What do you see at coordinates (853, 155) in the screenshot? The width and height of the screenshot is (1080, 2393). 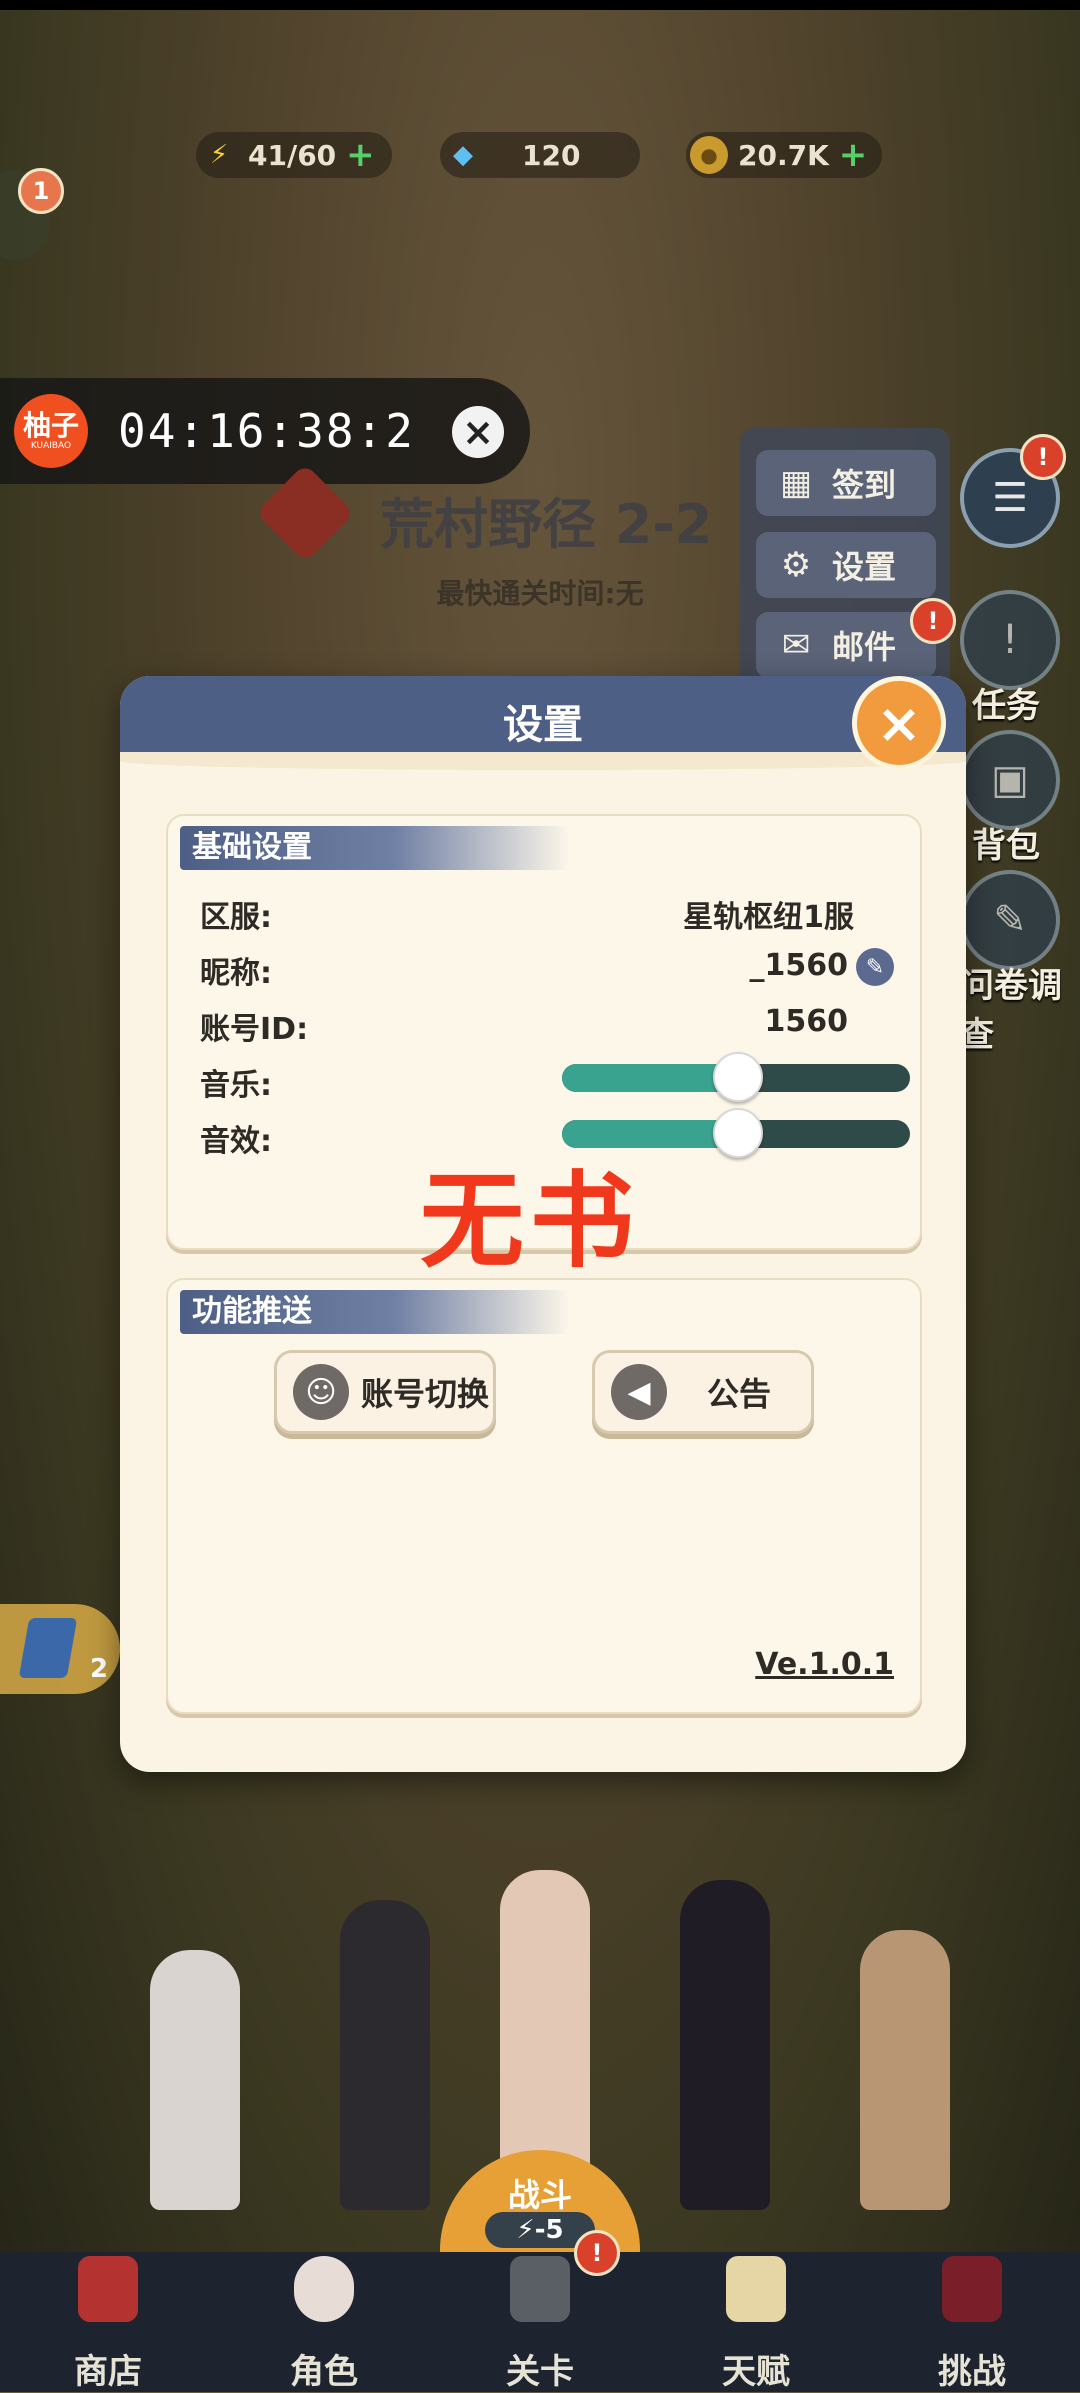 I see `add-gold-icon: +` at bounding box center [853, 155].